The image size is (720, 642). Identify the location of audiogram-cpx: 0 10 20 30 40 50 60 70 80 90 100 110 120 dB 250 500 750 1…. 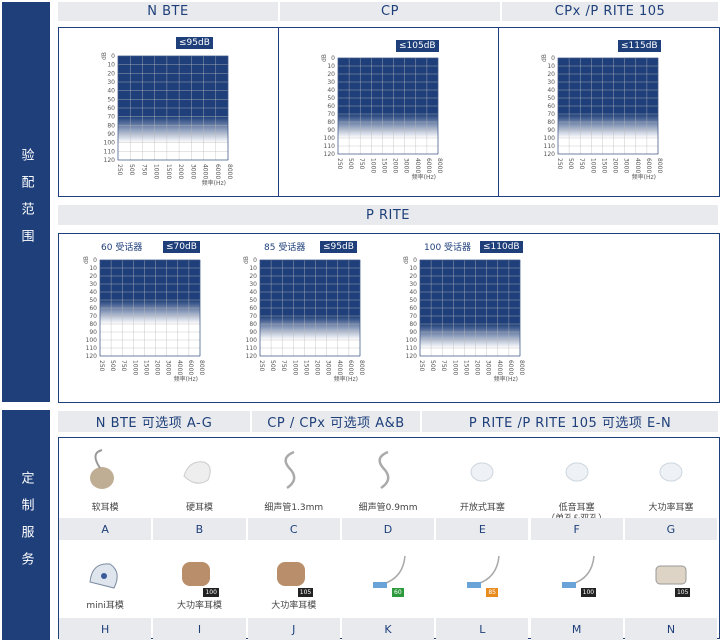
(603, 116).